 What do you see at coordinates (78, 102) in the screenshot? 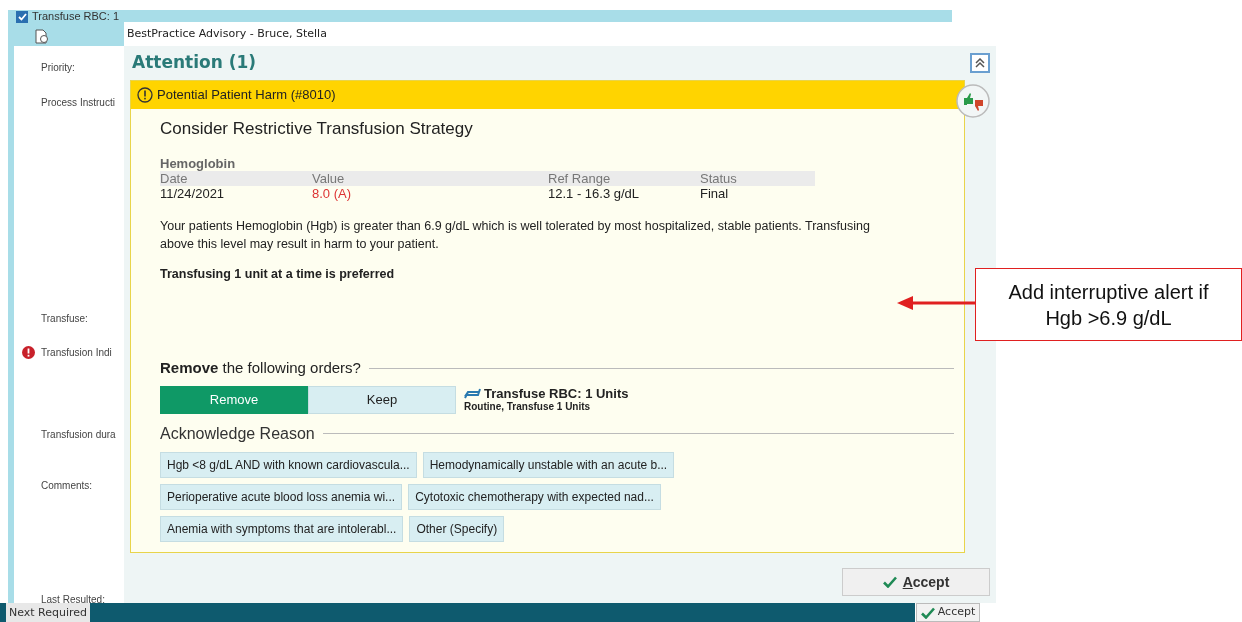
I see `field-label: Process Instructi` at bounding box center [78, 102].